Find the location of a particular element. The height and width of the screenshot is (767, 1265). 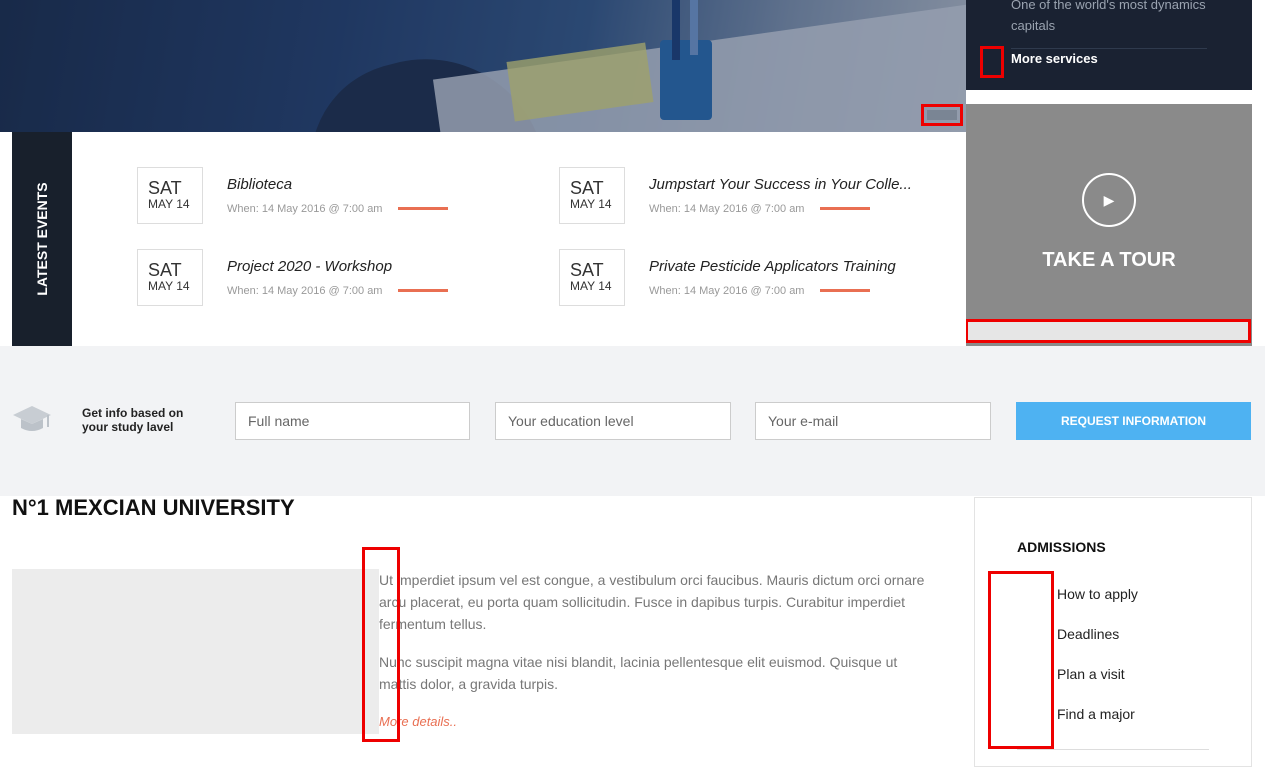

event-title: Private Pesticide Applicators Training is located at coordinates (794, 266).